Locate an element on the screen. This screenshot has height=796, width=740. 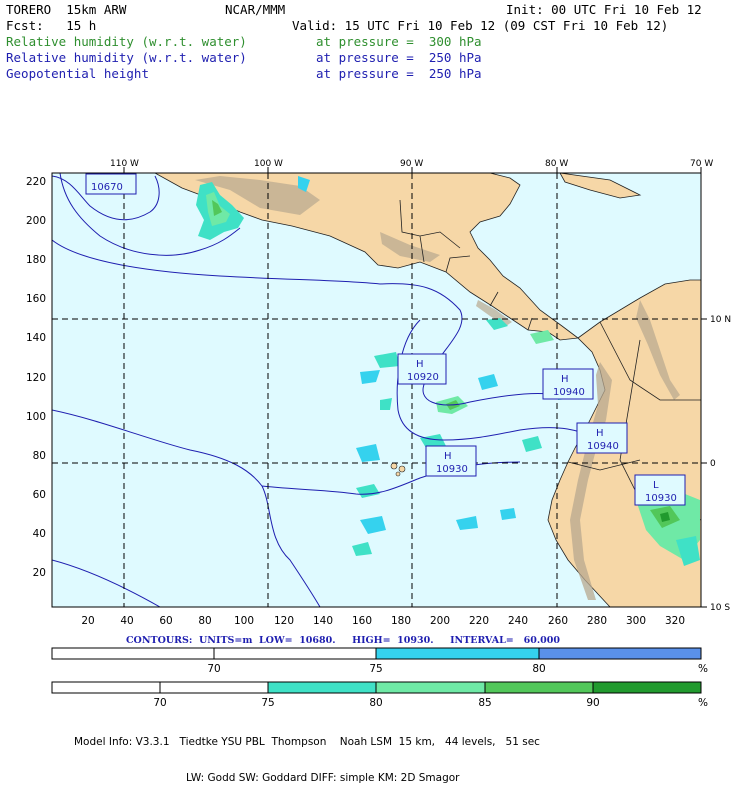
y-tick: 100 is located at coordinates (36, 417).